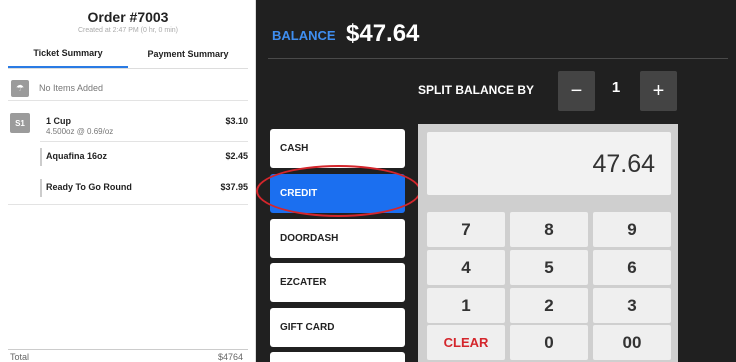  Describe the element at coordinates (20, 123) in the screenshot. I see `seat-badge: S1` at that location.